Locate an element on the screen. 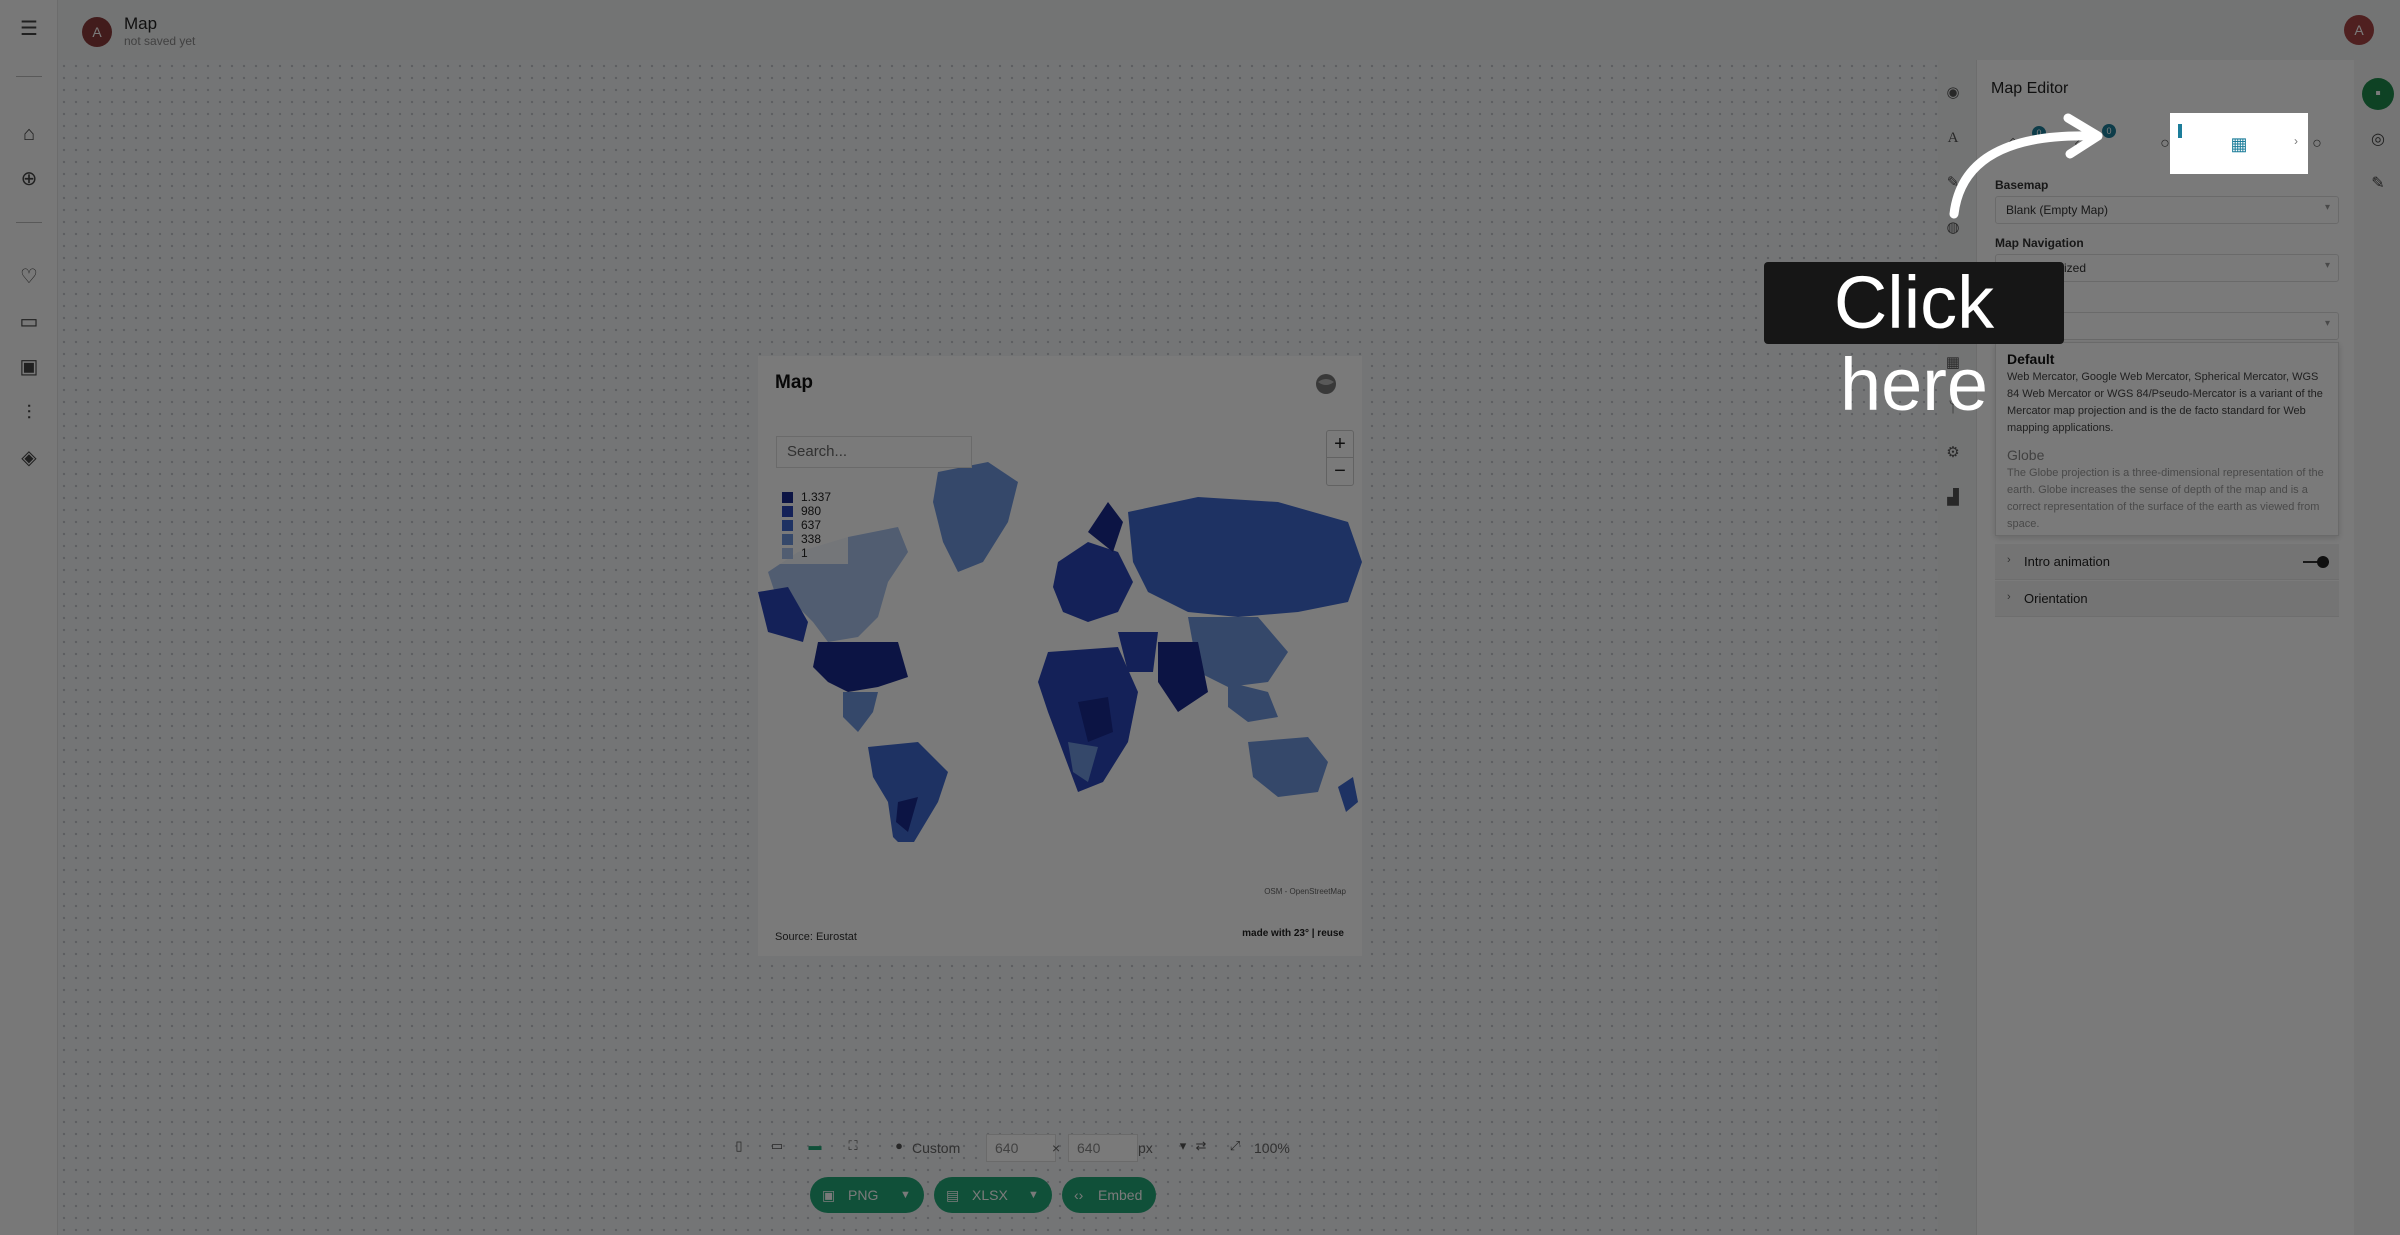 The width and height of the screenshot is (2400, 1235). home-icon: ⌂ is located at coordinates (29, 134).